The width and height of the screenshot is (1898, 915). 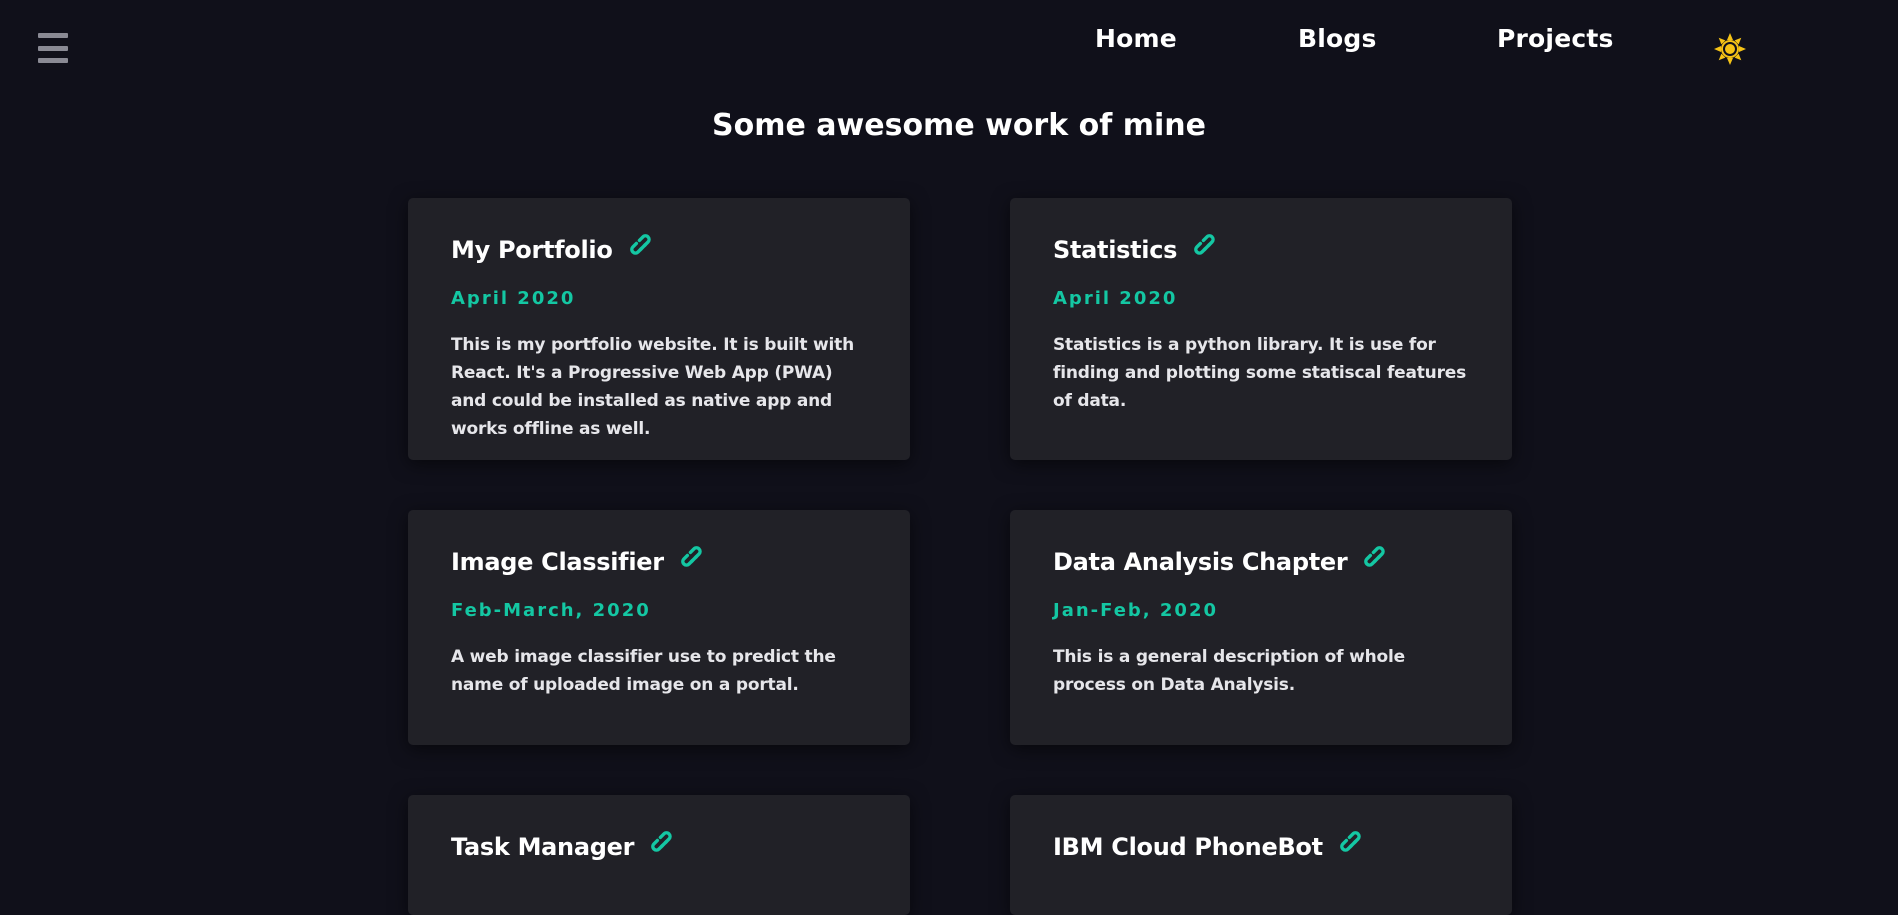 I want to click on card-header: Image Classifier, so click(x=658, y=562).